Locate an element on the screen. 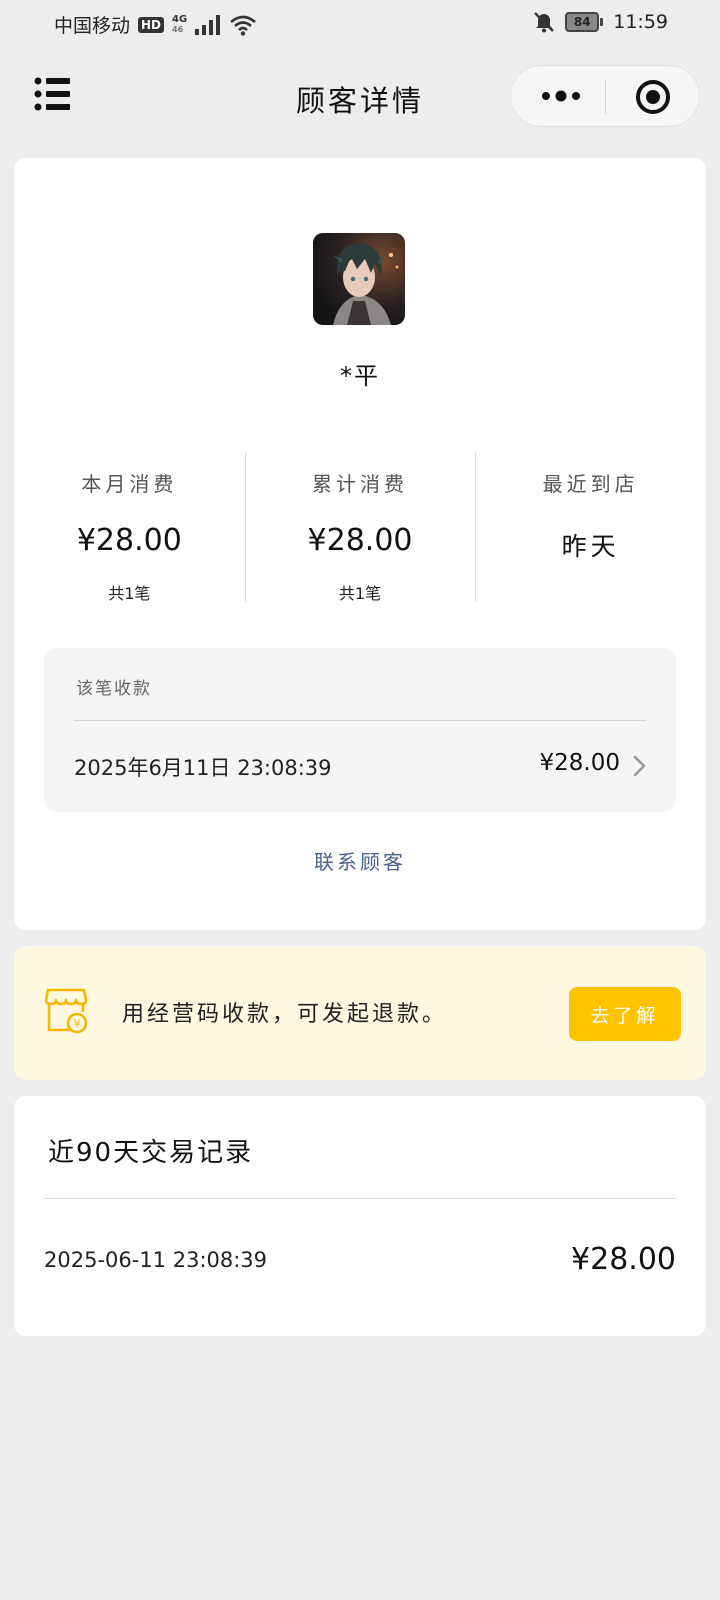 This screenshot has height=1600, width=720. contact-customer-link: 联系顾客 is located at coordinates (360, 860).